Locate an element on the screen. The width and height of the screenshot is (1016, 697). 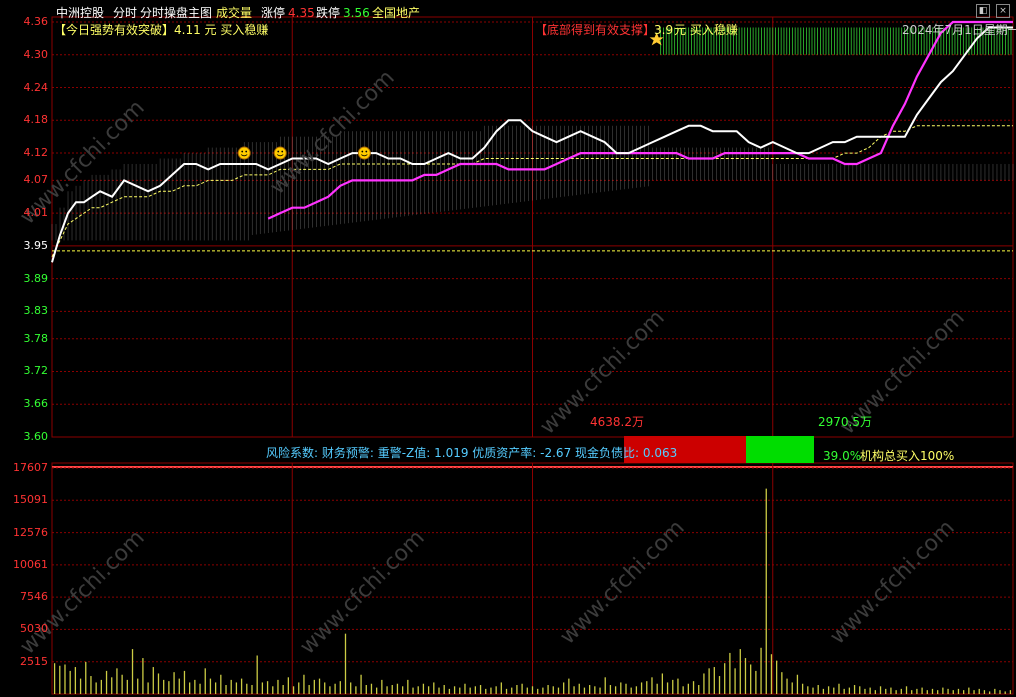
sell-amount: 4638.2万 is located at coordinates (617, 422).